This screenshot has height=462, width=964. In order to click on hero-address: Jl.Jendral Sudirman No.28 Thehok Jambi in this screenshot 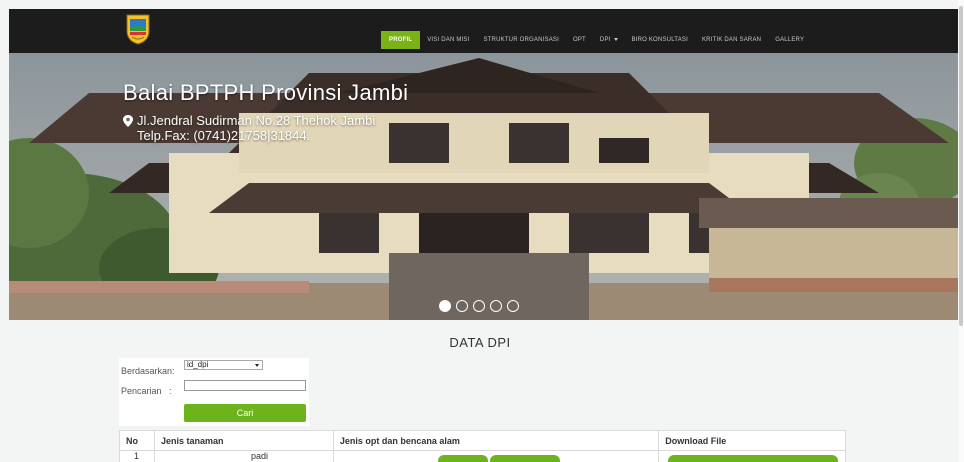, I will do `click(249, 120)`.